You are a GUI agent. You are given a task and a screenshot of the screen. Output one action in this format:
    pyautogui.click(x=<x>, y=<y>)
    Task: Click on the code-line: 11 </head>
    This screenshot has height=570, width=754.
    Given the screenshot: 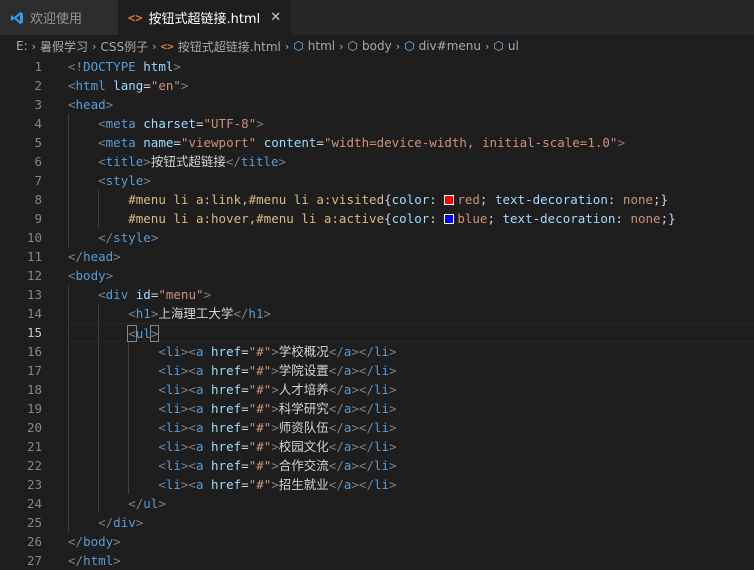 What is the action you would take?
    pyautogui.click(x=73, y=256)
    